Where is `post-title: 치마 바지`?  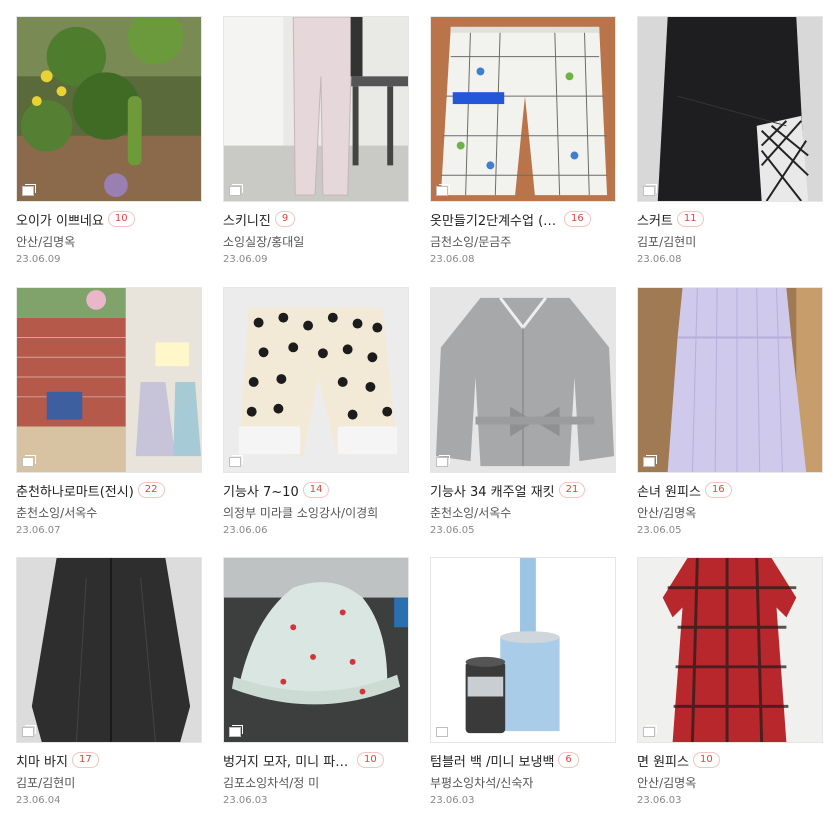 post-title: 치마 바지 is located at coordinates (42, 760).